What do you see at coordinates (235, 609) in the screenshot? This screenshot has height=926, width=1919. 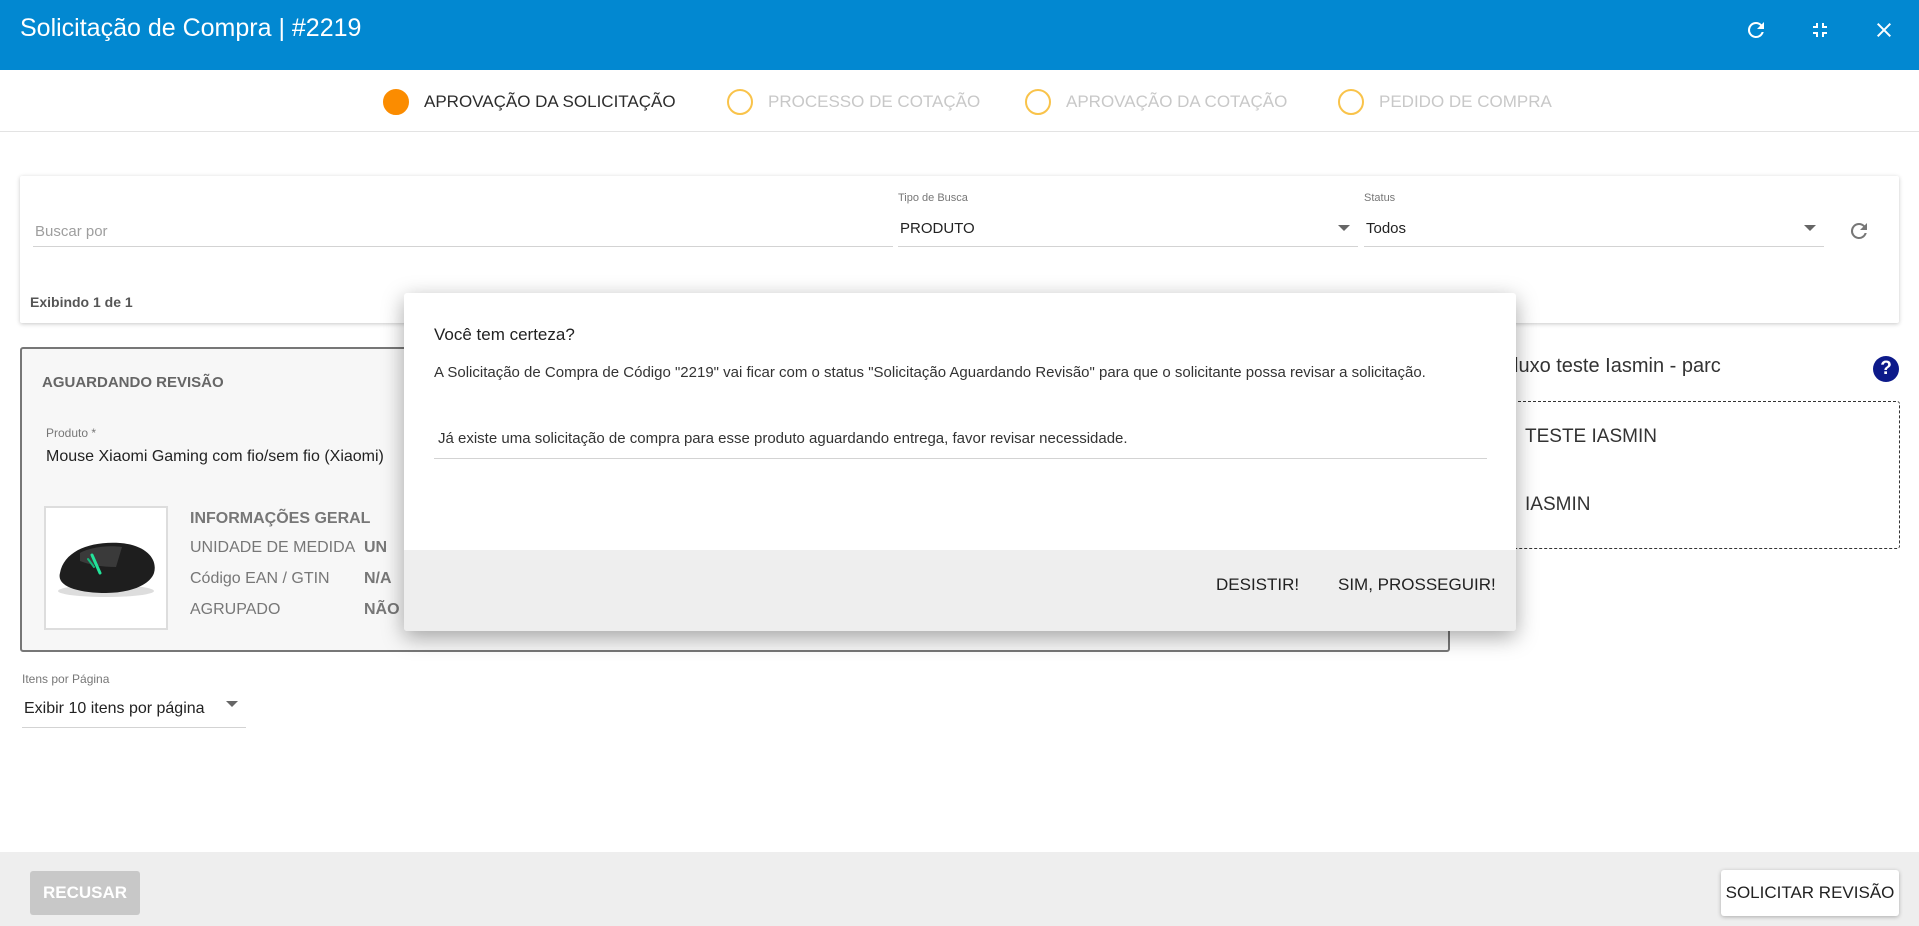 I see `info-label: AGRUPADO` at bounding box center [235, 609].